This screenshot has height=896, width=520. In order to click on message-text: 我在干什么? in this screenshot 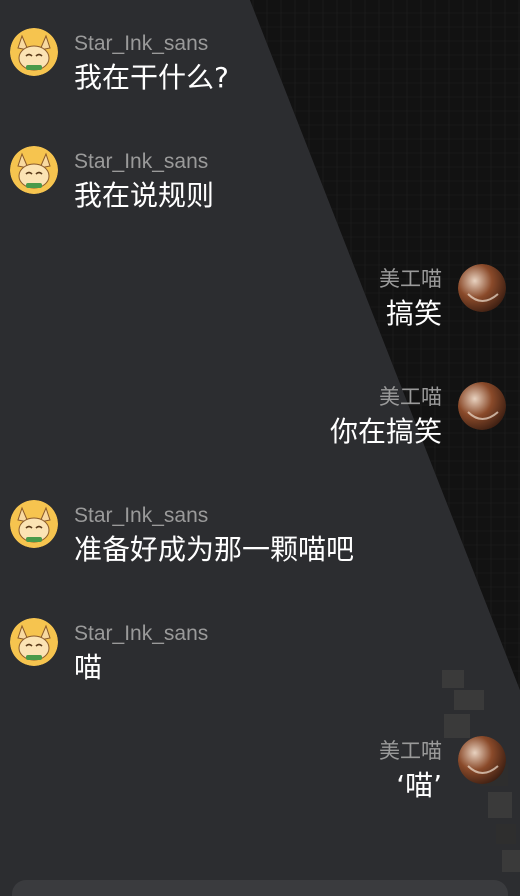, I will do `click(151, 77)`.